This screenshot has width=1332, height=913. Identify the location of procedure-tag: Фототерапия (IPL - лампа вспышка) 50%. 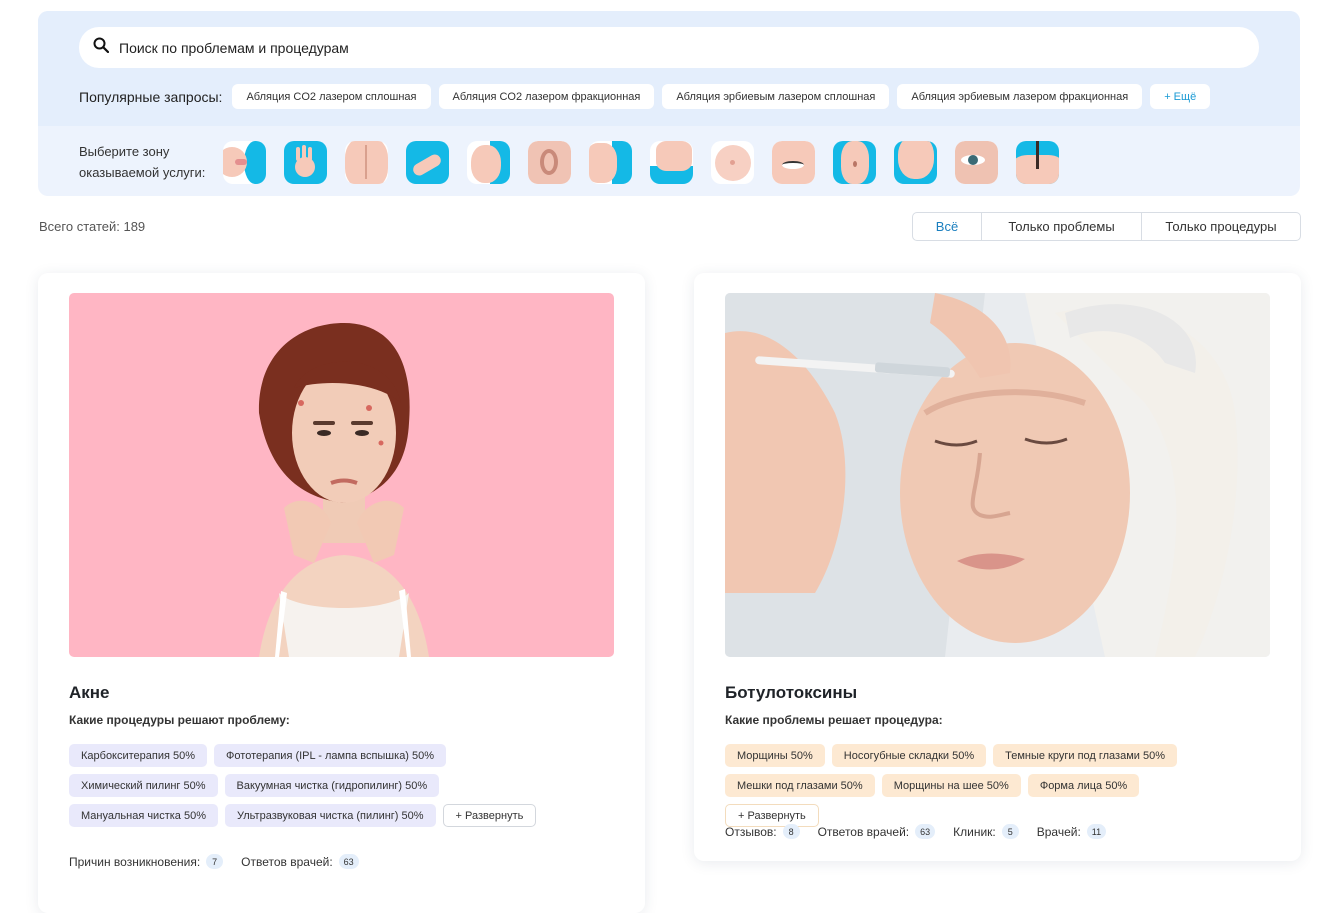
(330, 755).